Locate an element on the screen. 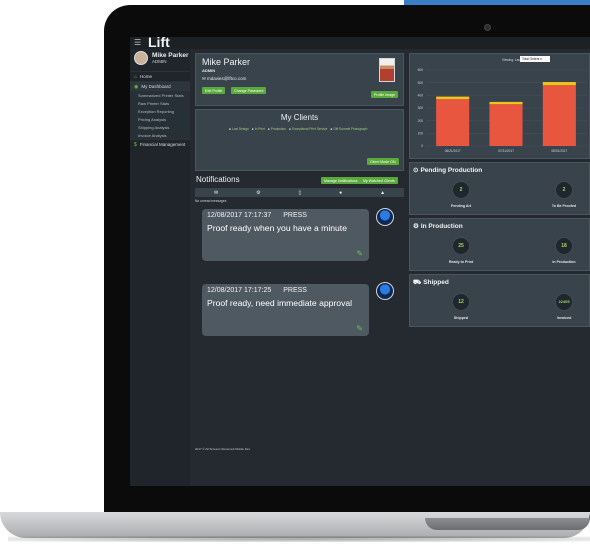  truck-icon: ⛟ is located at coordinates (417, 282).